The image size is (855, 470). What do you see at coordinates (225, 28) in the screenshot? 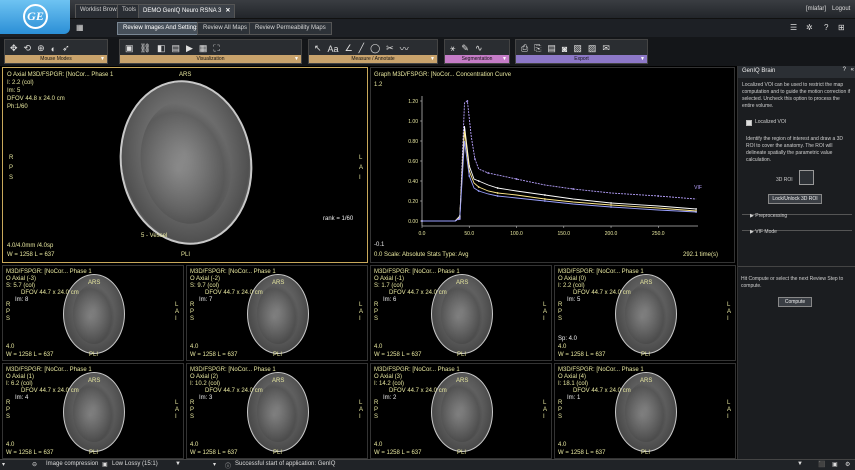
I see `tab-review-all-maps: Review All Maps` at bounding box center [225, 28].